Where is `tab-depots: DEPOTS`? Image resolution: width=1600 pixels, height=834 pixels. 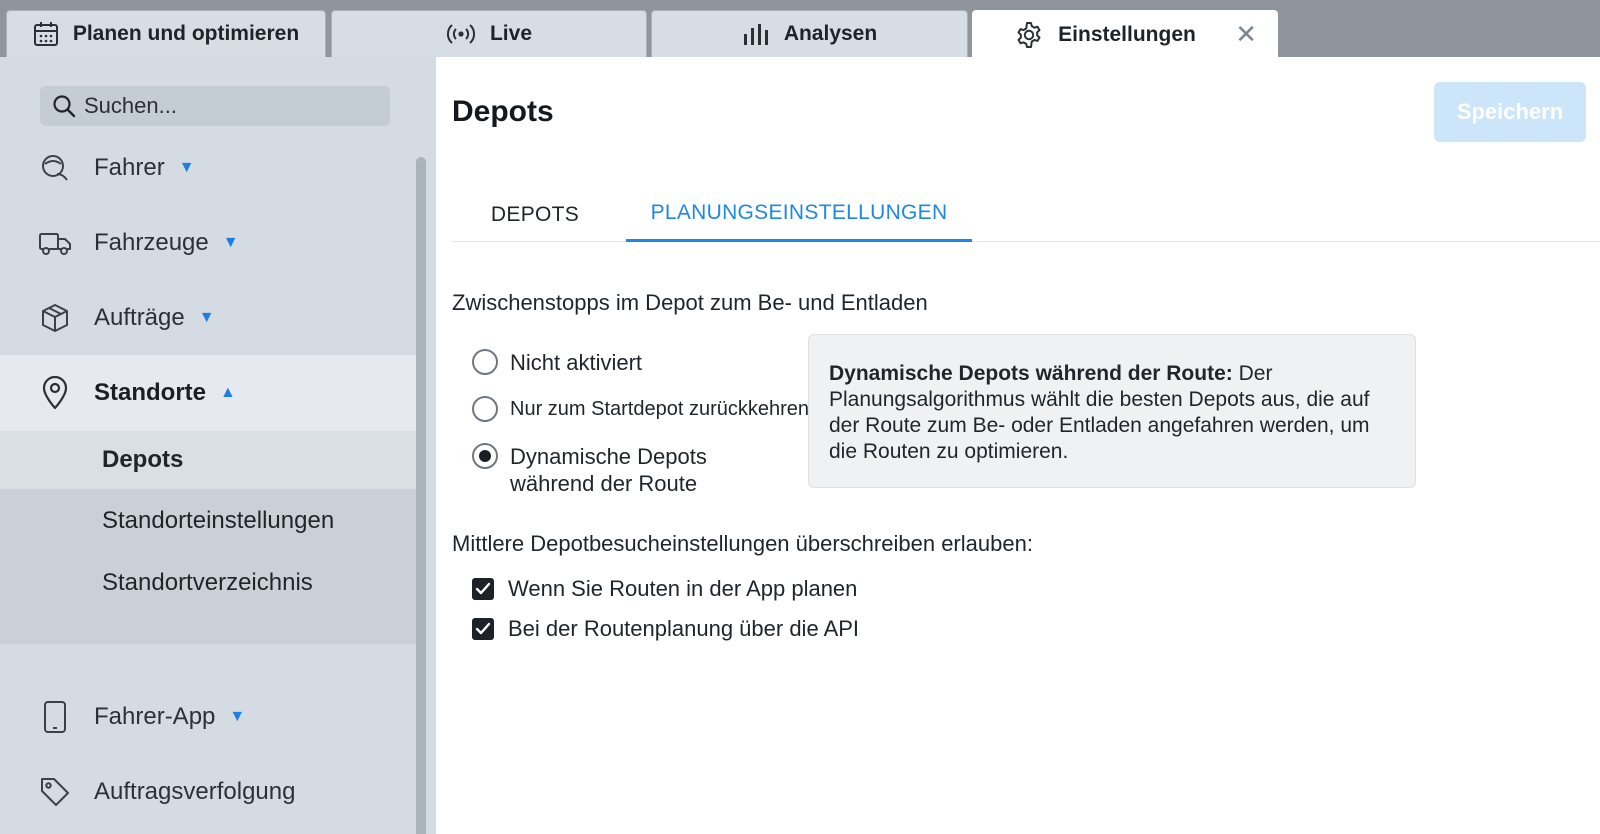 tab-depots: DEPOTS is located at coordinates (535, 214).